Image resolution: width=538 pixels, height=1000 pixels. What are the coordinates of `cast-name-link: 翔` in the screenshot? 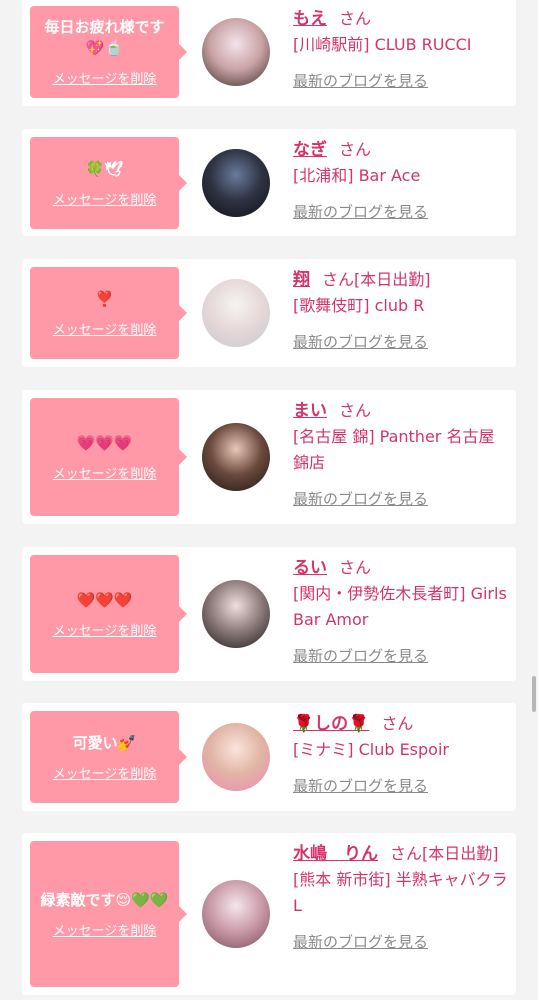 It's located at (301, 280).